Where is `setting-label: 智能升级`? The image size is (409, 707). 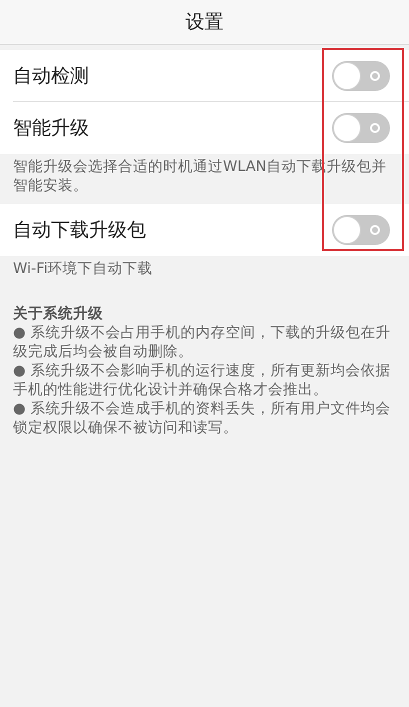 setting-label: 智能升级 is located at coordinates (51, 128).